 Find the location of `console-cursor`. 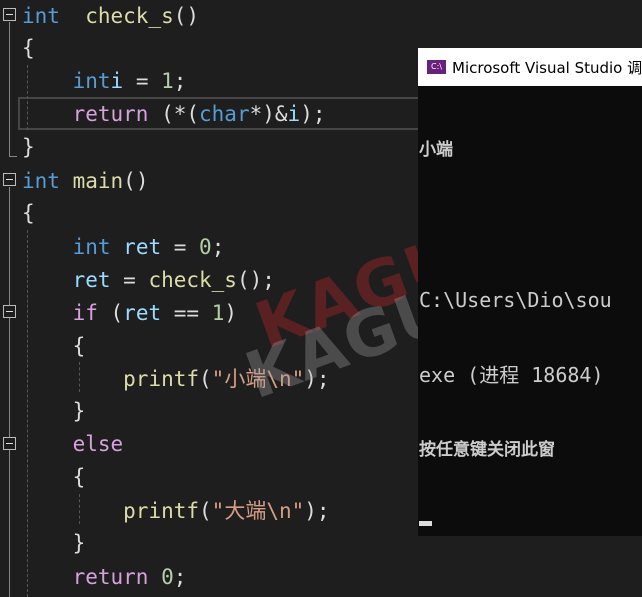

console-cursor is located at coordinates (425, 523).